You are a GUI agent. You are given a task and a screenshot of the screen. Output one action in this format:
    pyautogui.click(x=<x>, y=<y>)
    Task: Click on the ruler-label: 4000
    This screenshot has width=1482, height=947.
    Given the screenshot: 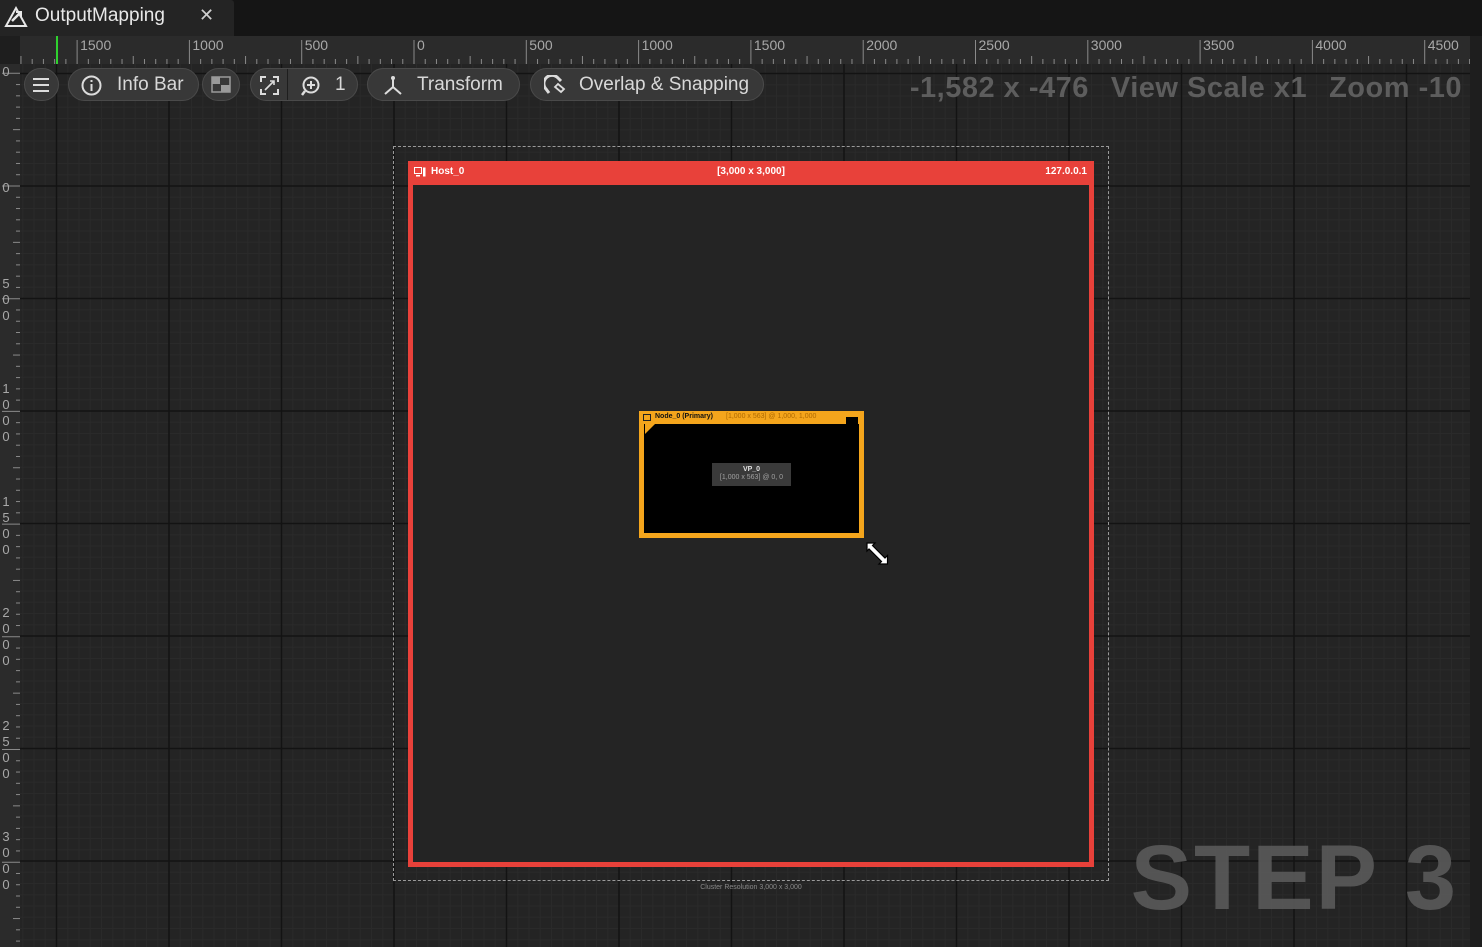 What is the action you would take?
    pyautogui.click(x=1331, y=45)
    